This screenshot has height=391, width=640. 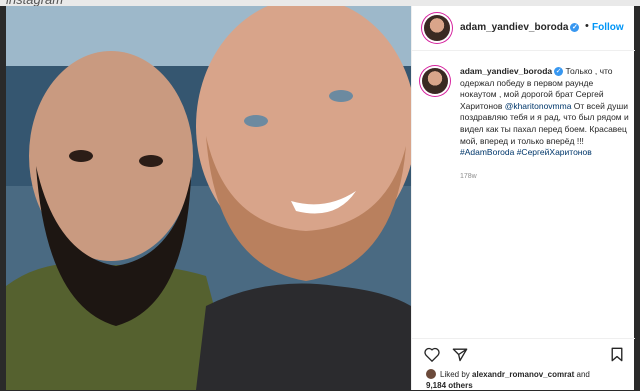 I want to click on follow-button: Follow, so click(x=608, y=27).